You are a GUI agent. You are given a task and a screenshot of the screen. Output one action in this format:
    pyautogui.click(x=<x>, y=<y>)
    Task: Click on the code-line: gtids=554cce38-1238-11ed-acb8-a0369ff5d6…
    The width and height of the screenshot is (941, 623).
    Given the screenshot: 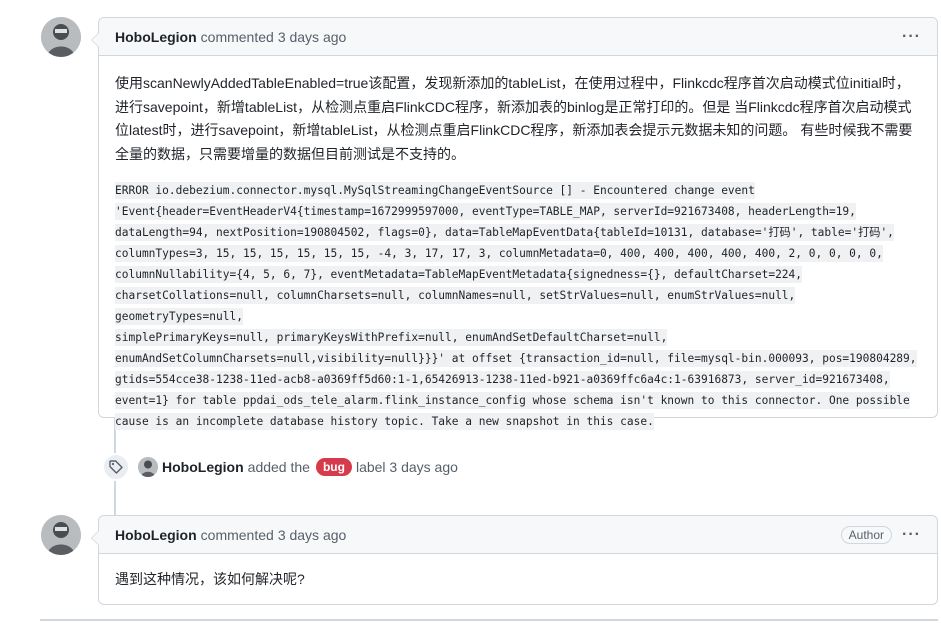 What is the action you would take?
    pyautogui.click(x=502, y=379)
    